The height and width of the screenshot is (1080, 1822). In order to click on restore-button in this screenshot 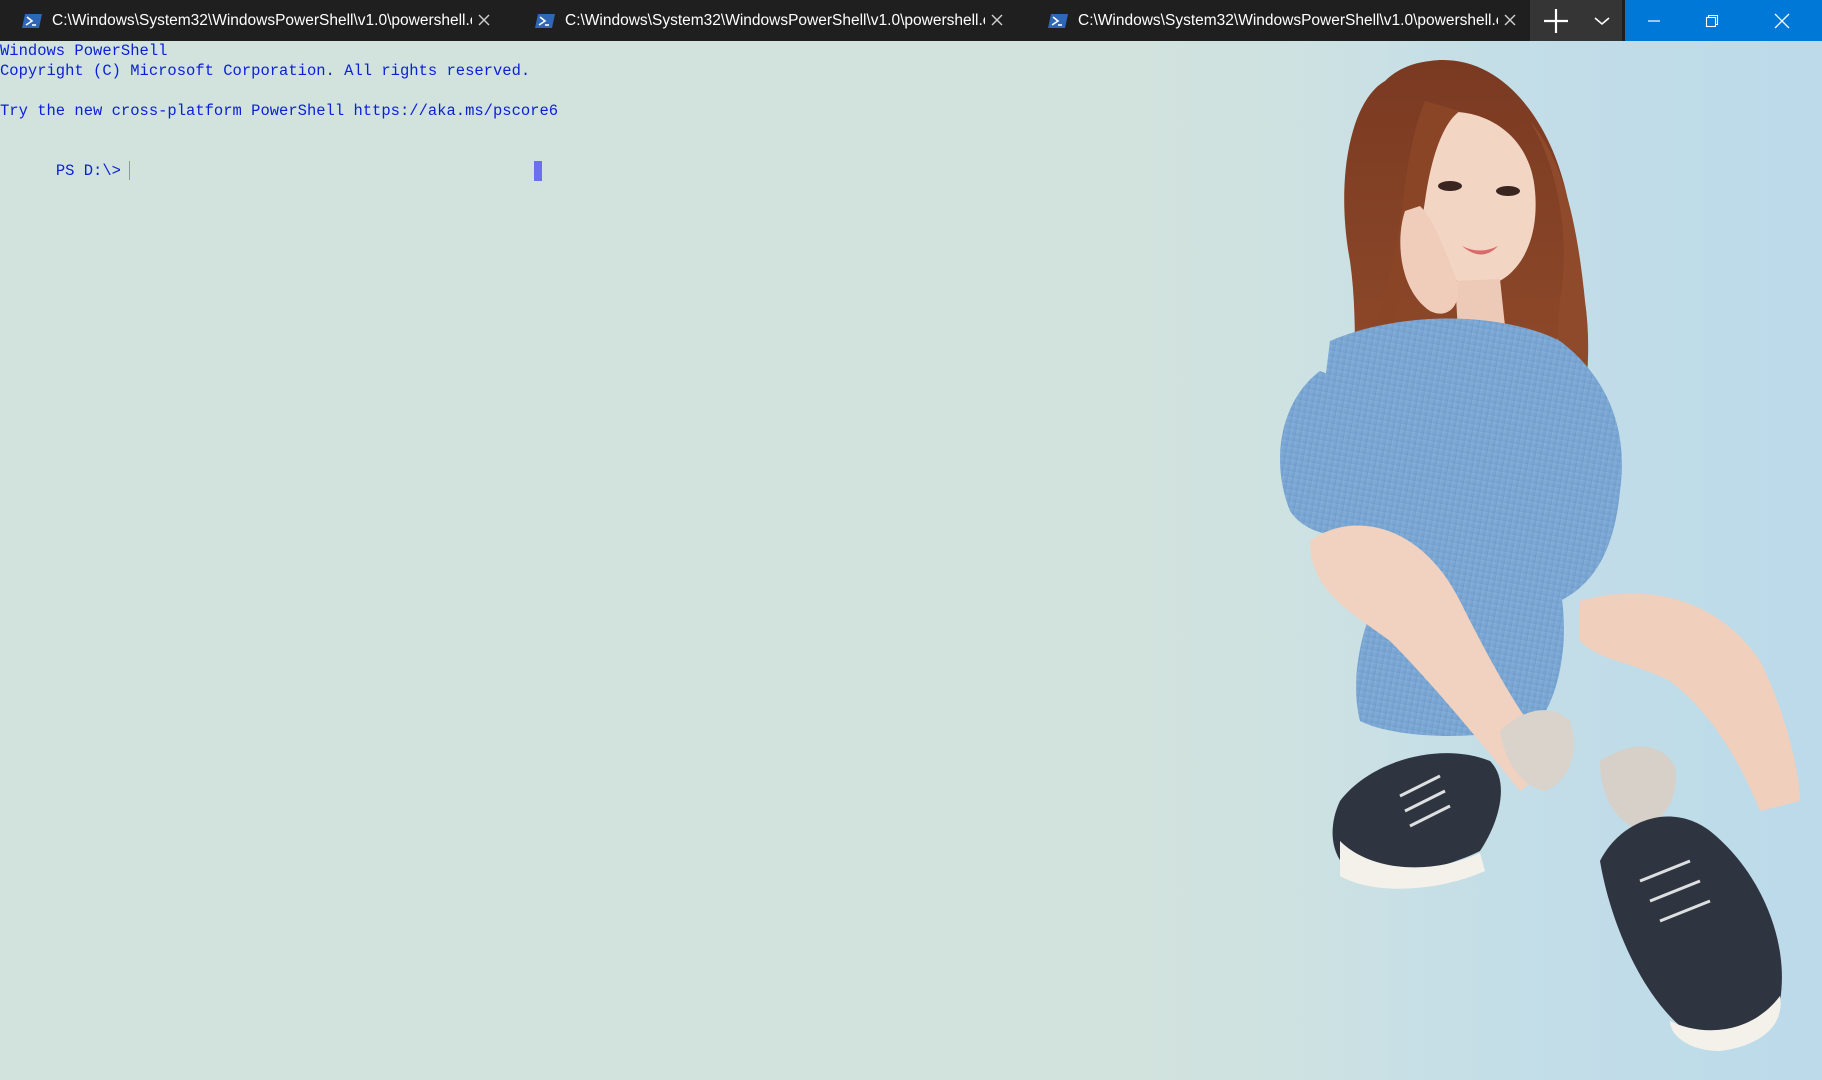, I will do `click(1712, 20)`.